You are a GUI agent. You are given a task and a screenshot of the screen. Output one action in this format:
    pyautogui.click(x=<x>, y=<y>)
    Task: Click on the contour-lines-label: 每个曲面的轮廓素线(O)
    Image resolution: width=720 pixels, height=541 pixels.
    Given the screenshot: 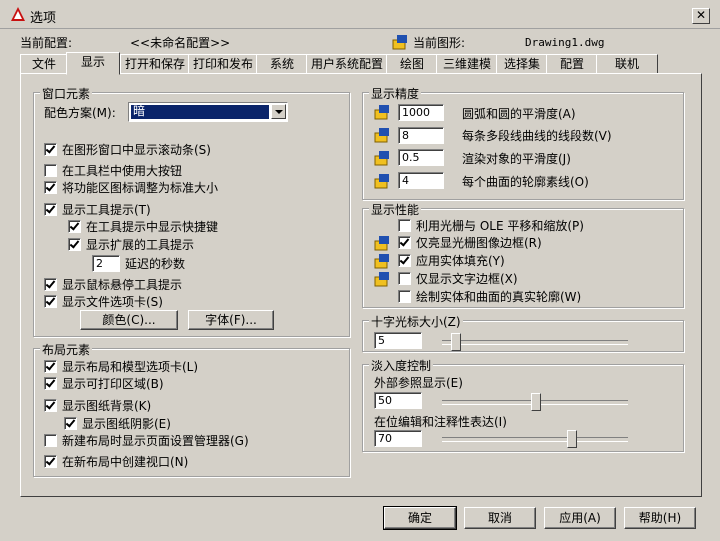 What is the action you would take?
    pyautogui.click(x=525, y=182)
    